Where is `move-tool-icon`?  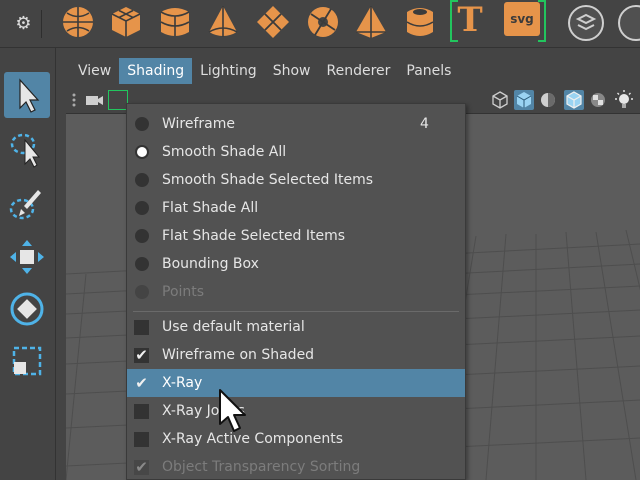 move-tool-icon is located at coordinates (27, 257).